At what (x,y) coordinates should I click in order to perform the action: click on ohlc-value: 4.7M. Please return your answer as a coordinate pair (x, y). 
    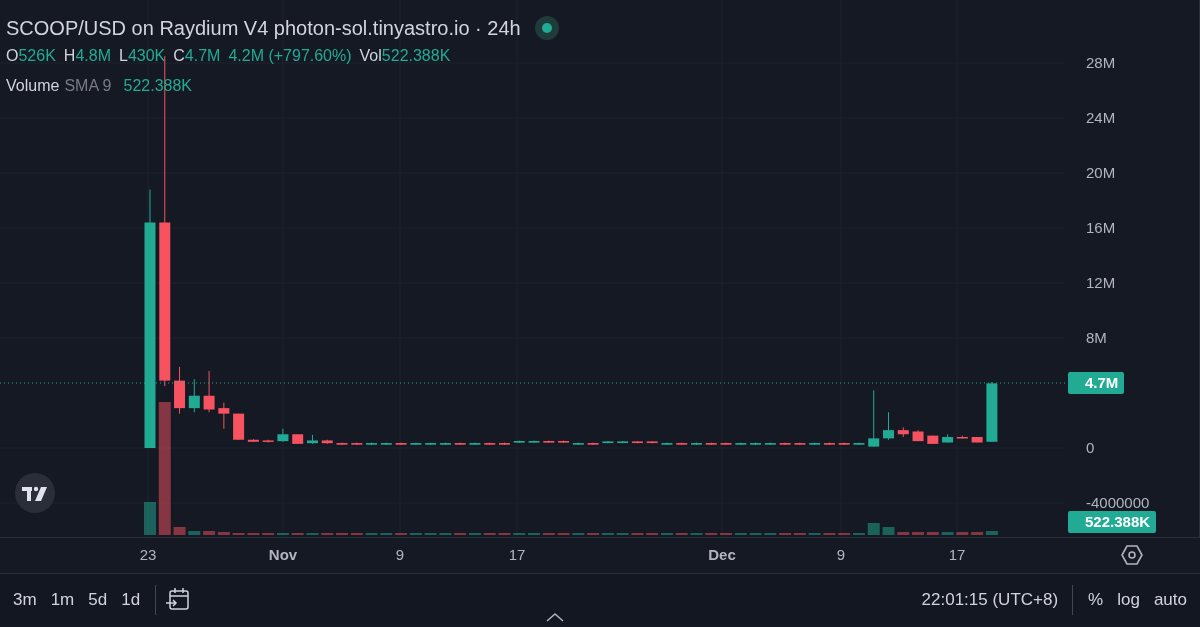
    Looking at the image, I should click on (202, 56).